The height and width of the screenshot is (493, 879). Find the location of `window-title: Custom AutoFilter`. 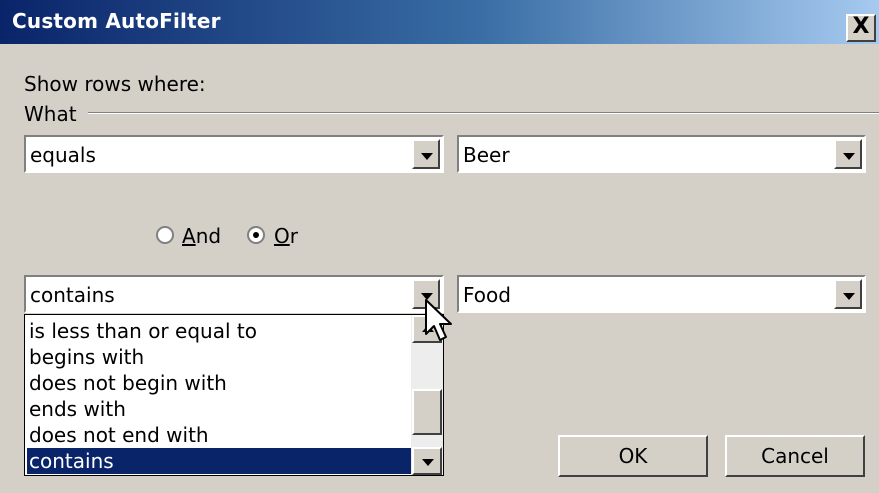

window-title: Custom AutoFilter is located at coordinates (116, 21).